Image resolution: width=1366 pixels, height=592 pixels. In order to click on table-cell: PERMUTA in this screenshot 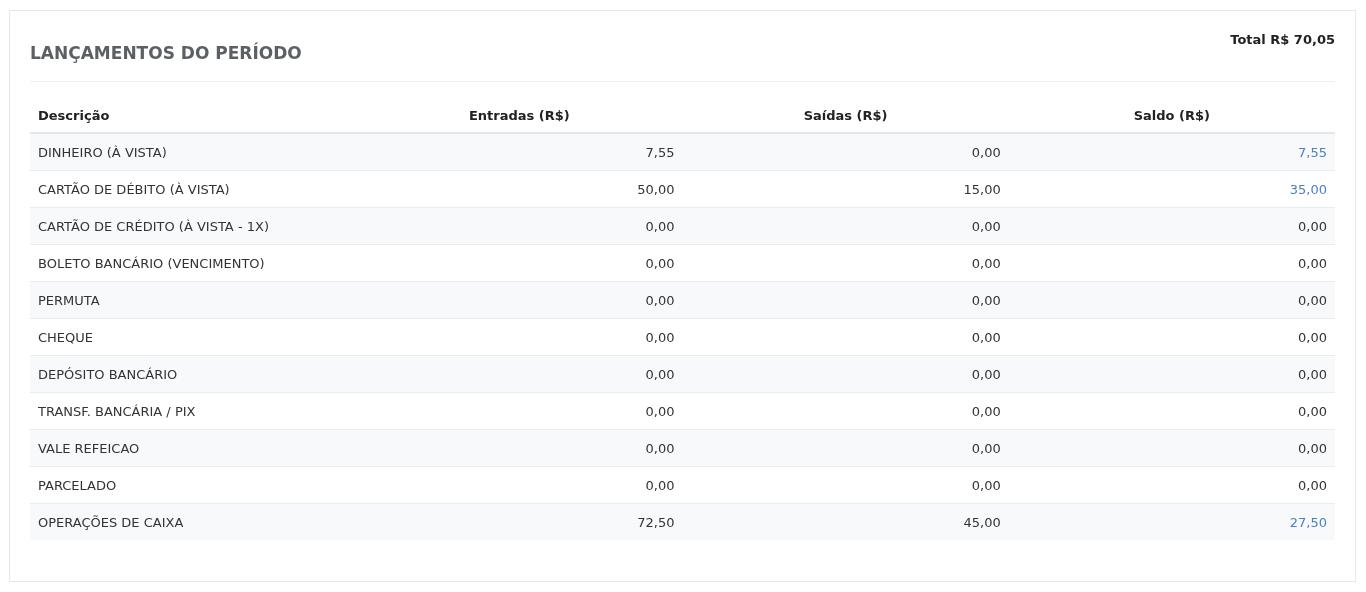, I will do `click(193, 300)`.